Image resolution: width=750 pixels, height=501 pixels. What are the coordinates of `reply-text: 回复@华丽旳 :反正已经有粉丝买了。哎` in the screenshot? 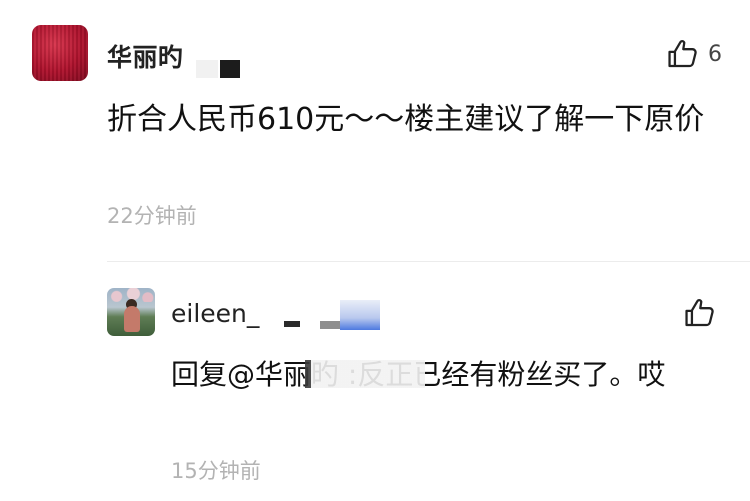 It's located at (418, 374).